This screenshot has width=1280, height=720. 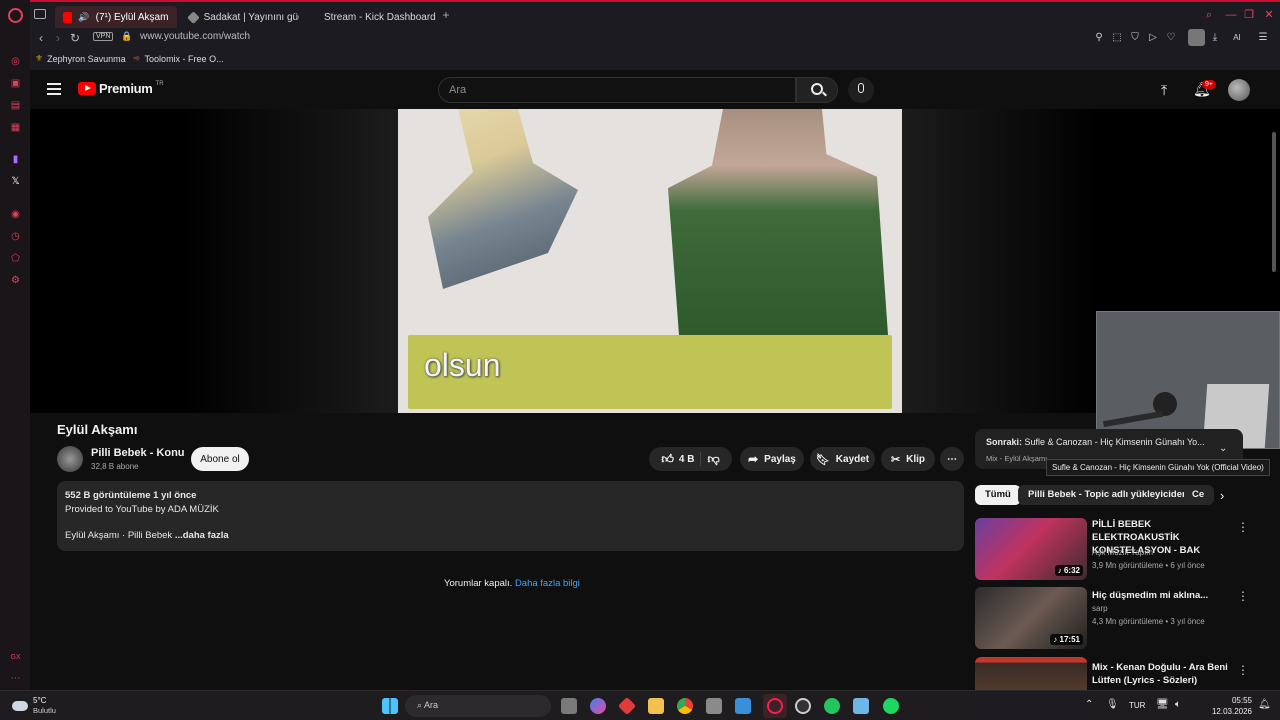 I want to click on task-view-icon, so click(x=569, y=706).